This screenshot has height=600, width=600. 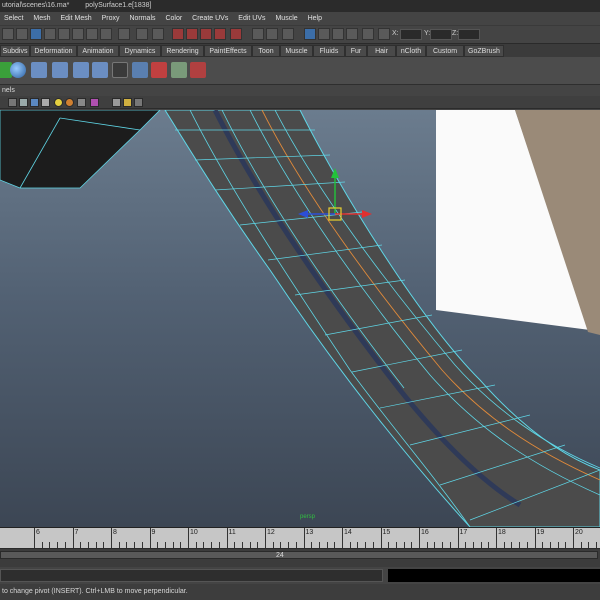 I want to click on camera-select-icon, so click(x=12, y=102).